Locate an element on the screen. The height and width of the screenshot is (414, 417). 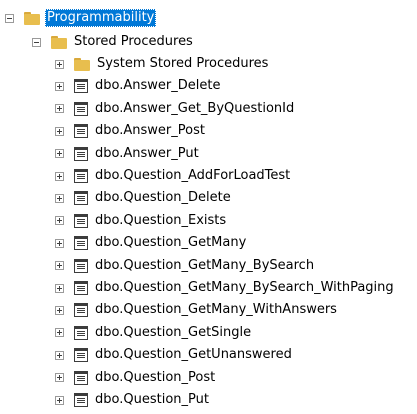
tree-node-dbo-question-getmany-bysearch: dbo.Question_GetMany_BySearch is located at coordinates (185, 266).